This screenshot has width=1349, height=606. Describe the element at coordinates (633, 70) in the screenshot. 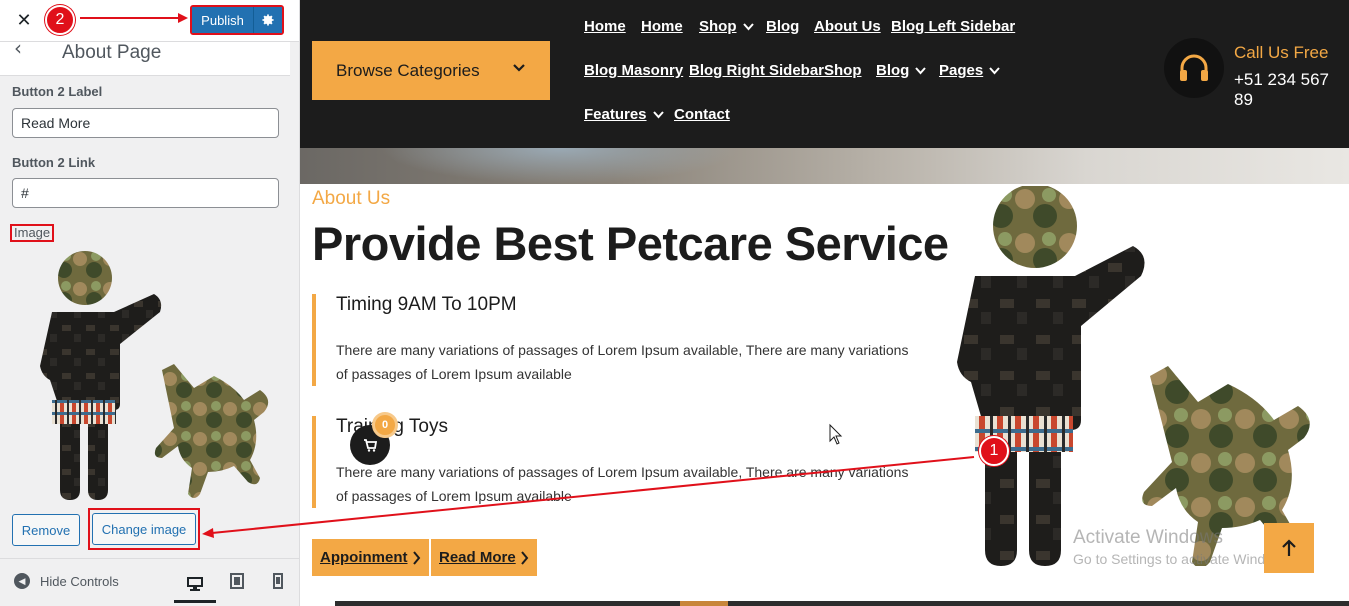

I see `nav-blog-masonry: Blog Masonry` at that location.